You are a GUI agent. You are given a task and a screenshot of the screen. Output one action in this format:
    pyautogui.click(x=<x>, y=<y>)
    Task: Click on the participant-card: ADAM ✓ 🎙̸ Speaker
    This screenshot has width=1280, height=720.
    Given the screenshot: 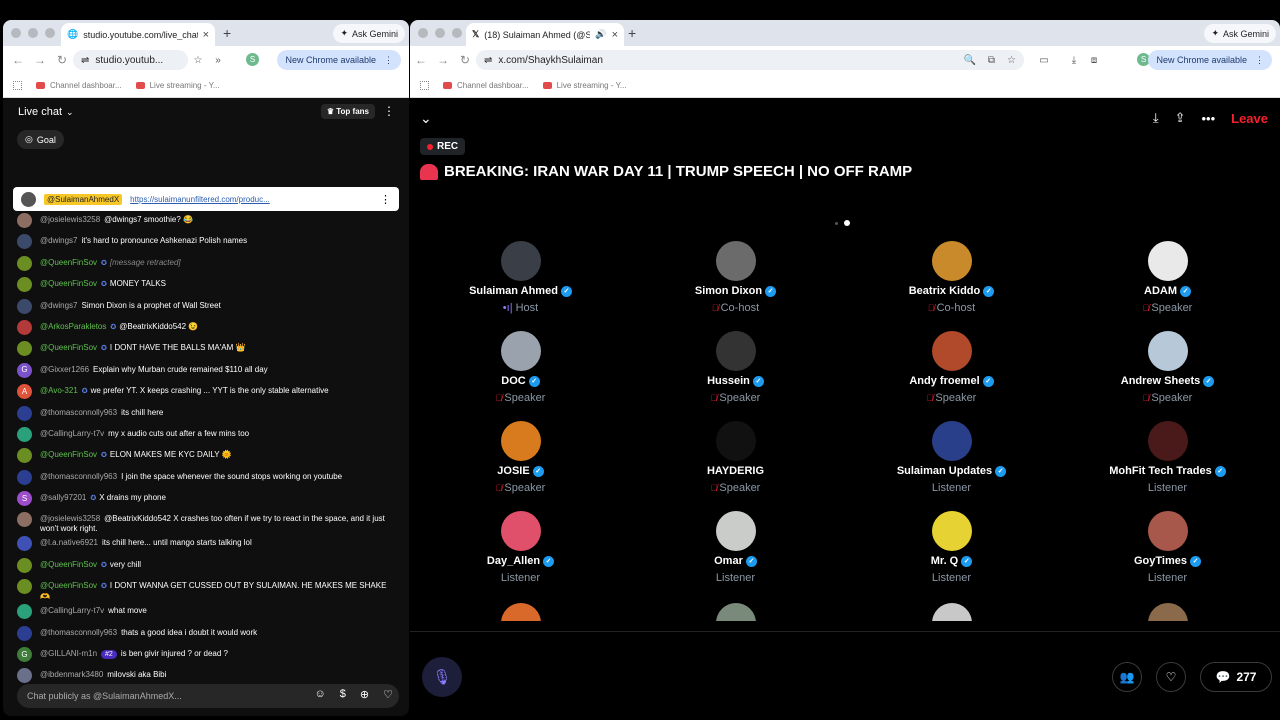 What is the action you would take?
    pyautogui.click(x=1167, y=277)
    